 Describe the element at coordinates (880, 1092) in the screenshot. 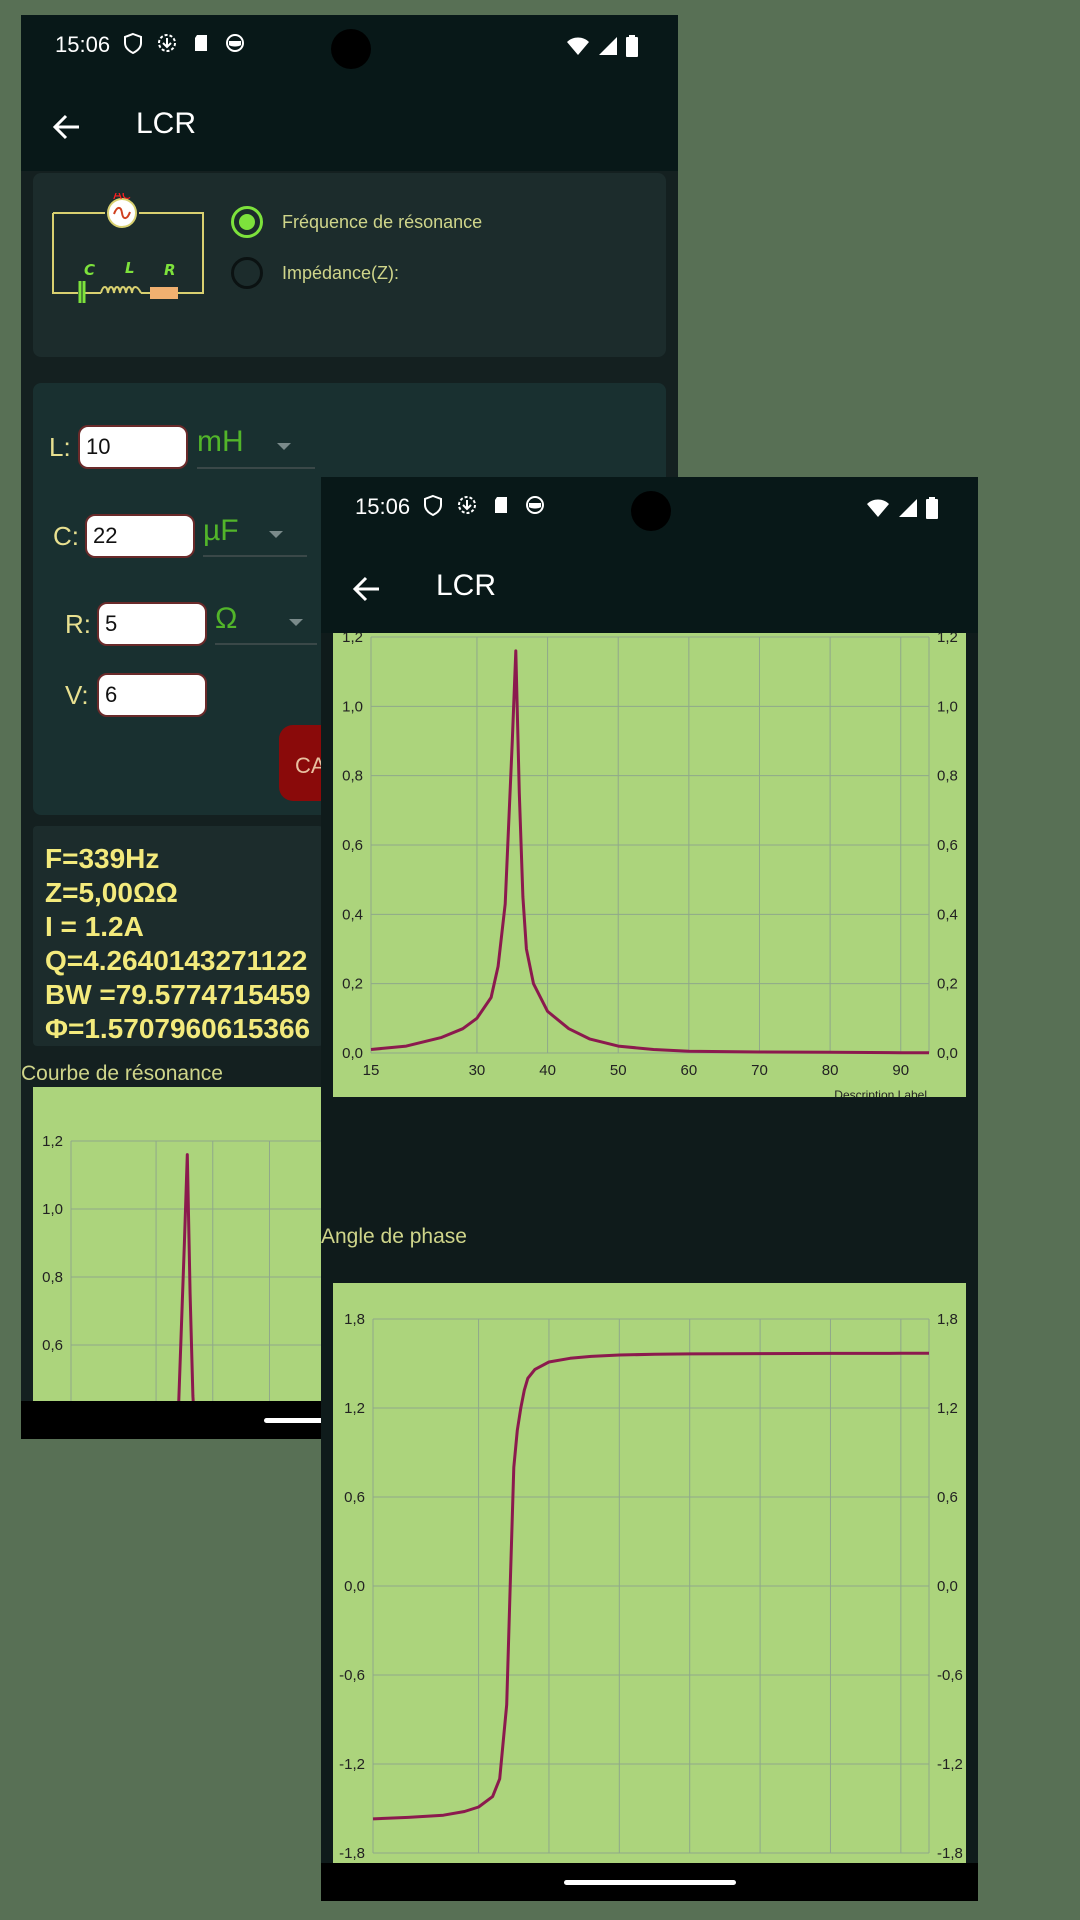

I see `chart-description: Description Label` at that location.